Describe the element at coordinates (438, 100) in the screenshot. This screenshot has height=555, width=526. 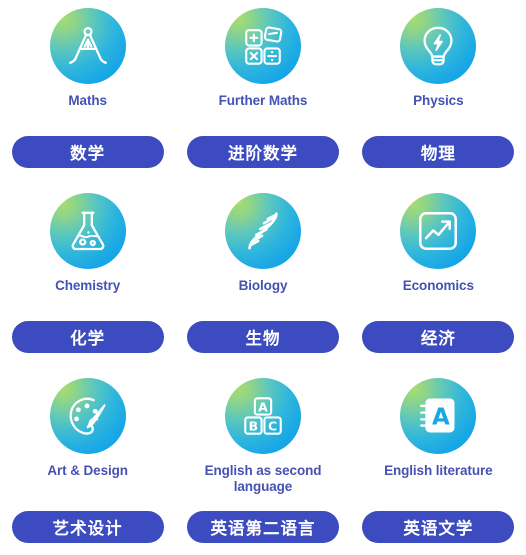
I see `subject-label-en: Physics` at that location.